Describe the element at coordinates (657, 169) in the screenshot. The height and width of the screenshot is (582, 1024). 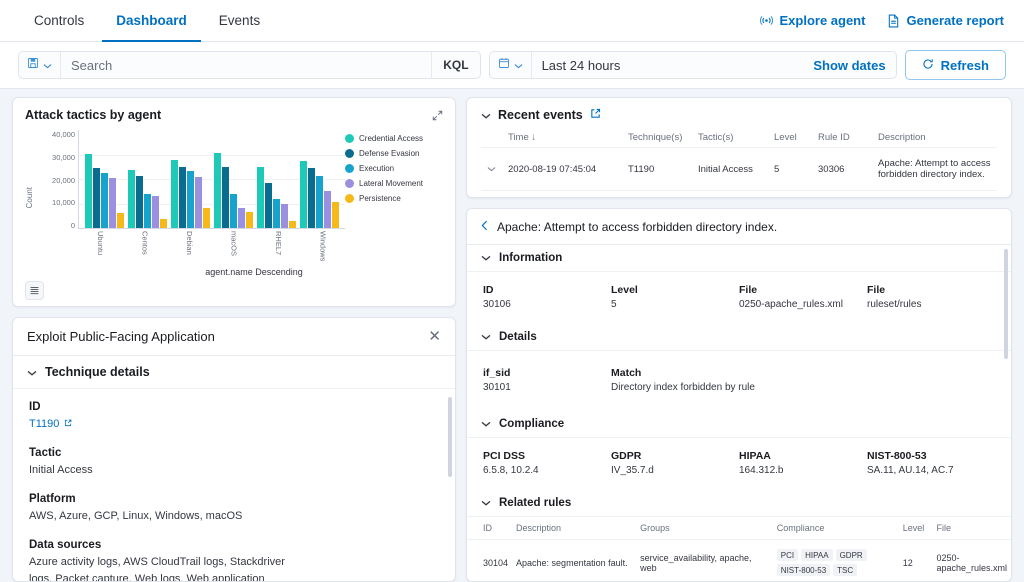
I see `cell-technique: T1190` at that location.